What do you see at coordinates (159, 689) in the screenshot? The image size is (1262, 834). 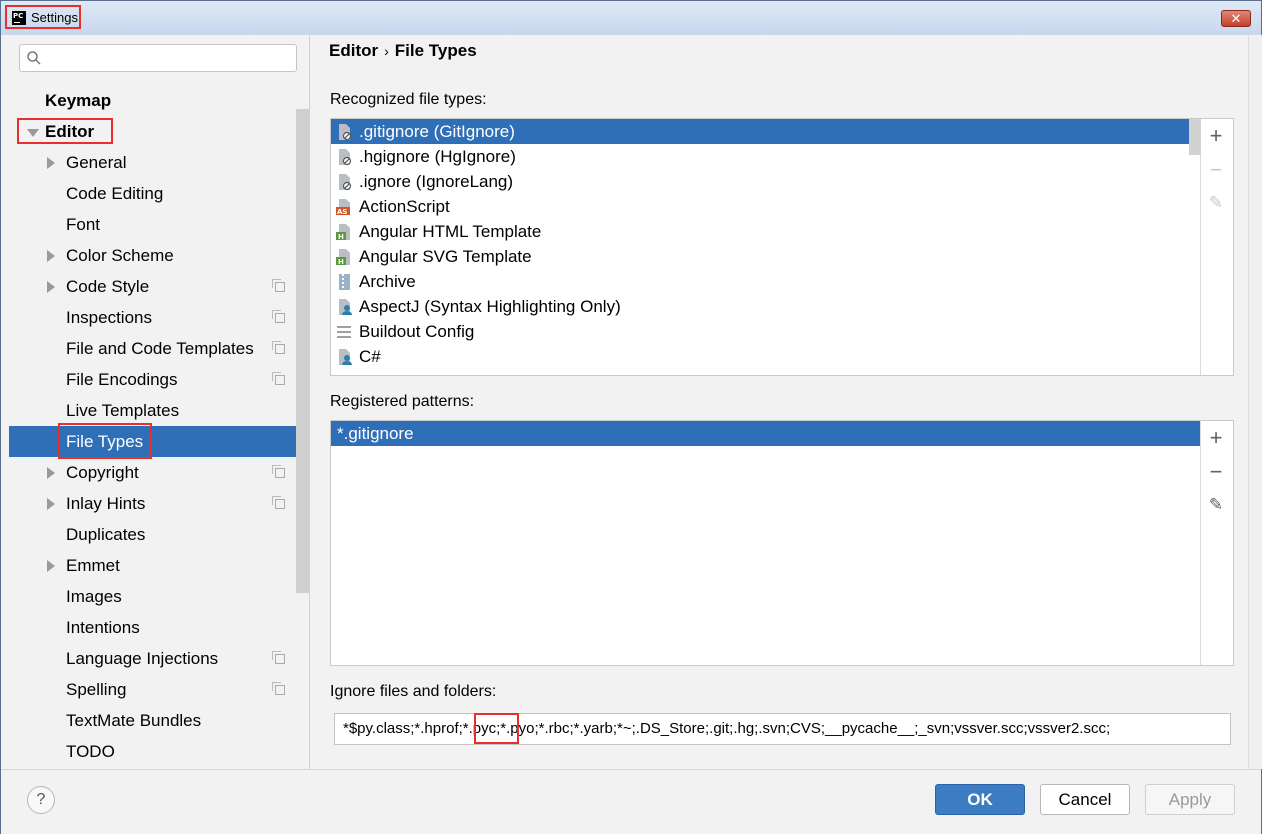 I see `tree-item: Spelling` at bounding box center [159, 689].